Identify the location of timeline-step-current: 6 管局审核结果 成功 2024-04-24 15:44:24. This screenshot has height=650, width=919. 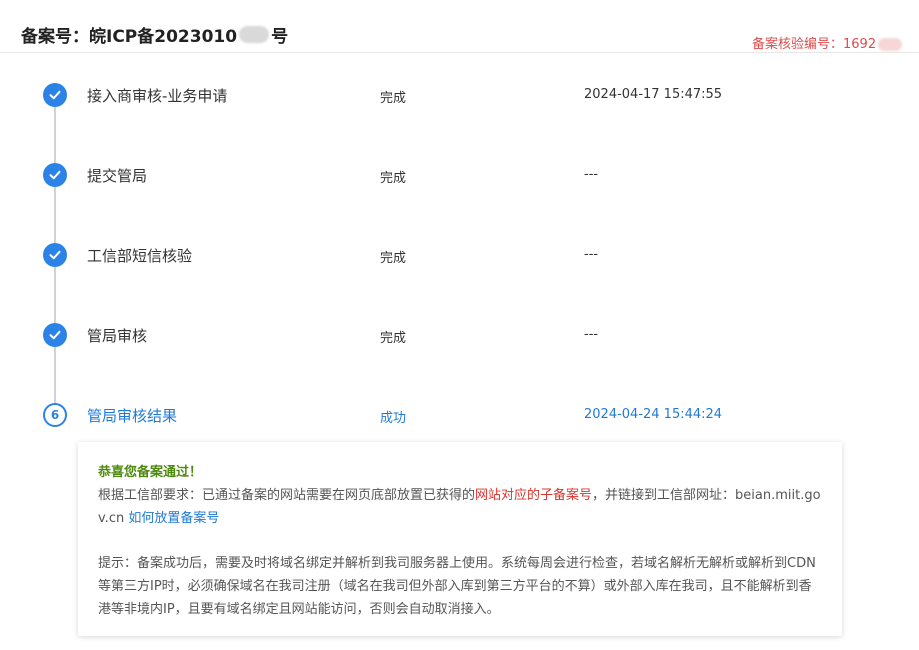
(459, 417).